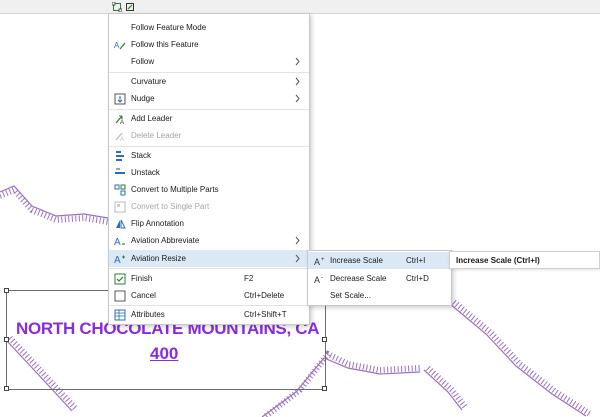 The width and height of the screenshot is (600, 417). What do you see at coordinates (358, 278) in the screenshot?
I see `menu-item-label: Decrease Scale` at bounding box center [358, 278].